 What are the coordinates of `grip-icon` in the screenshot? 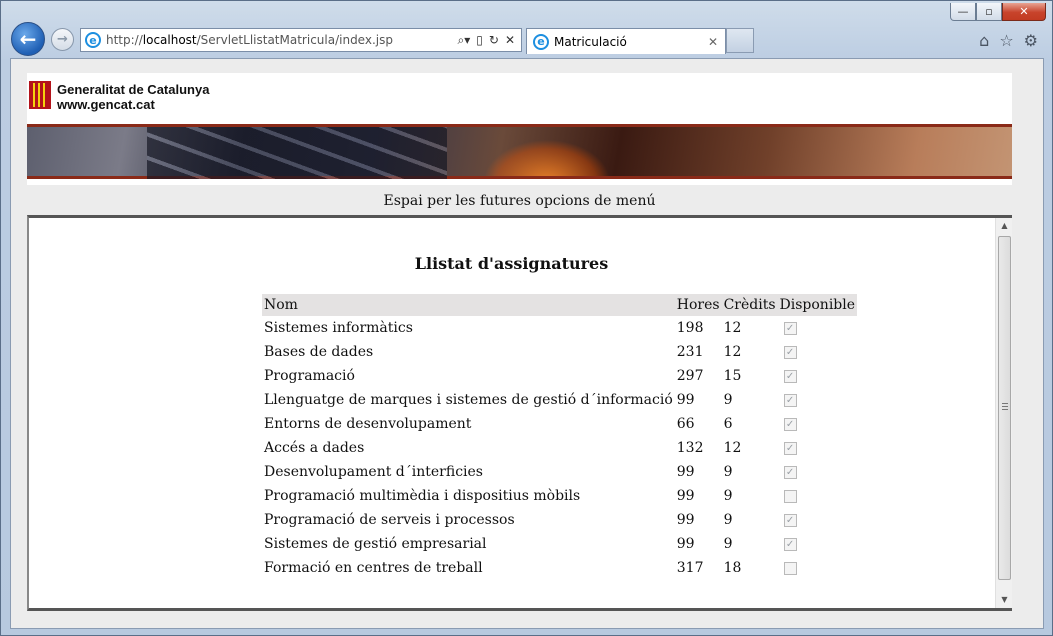 It's located at (1005, 407).